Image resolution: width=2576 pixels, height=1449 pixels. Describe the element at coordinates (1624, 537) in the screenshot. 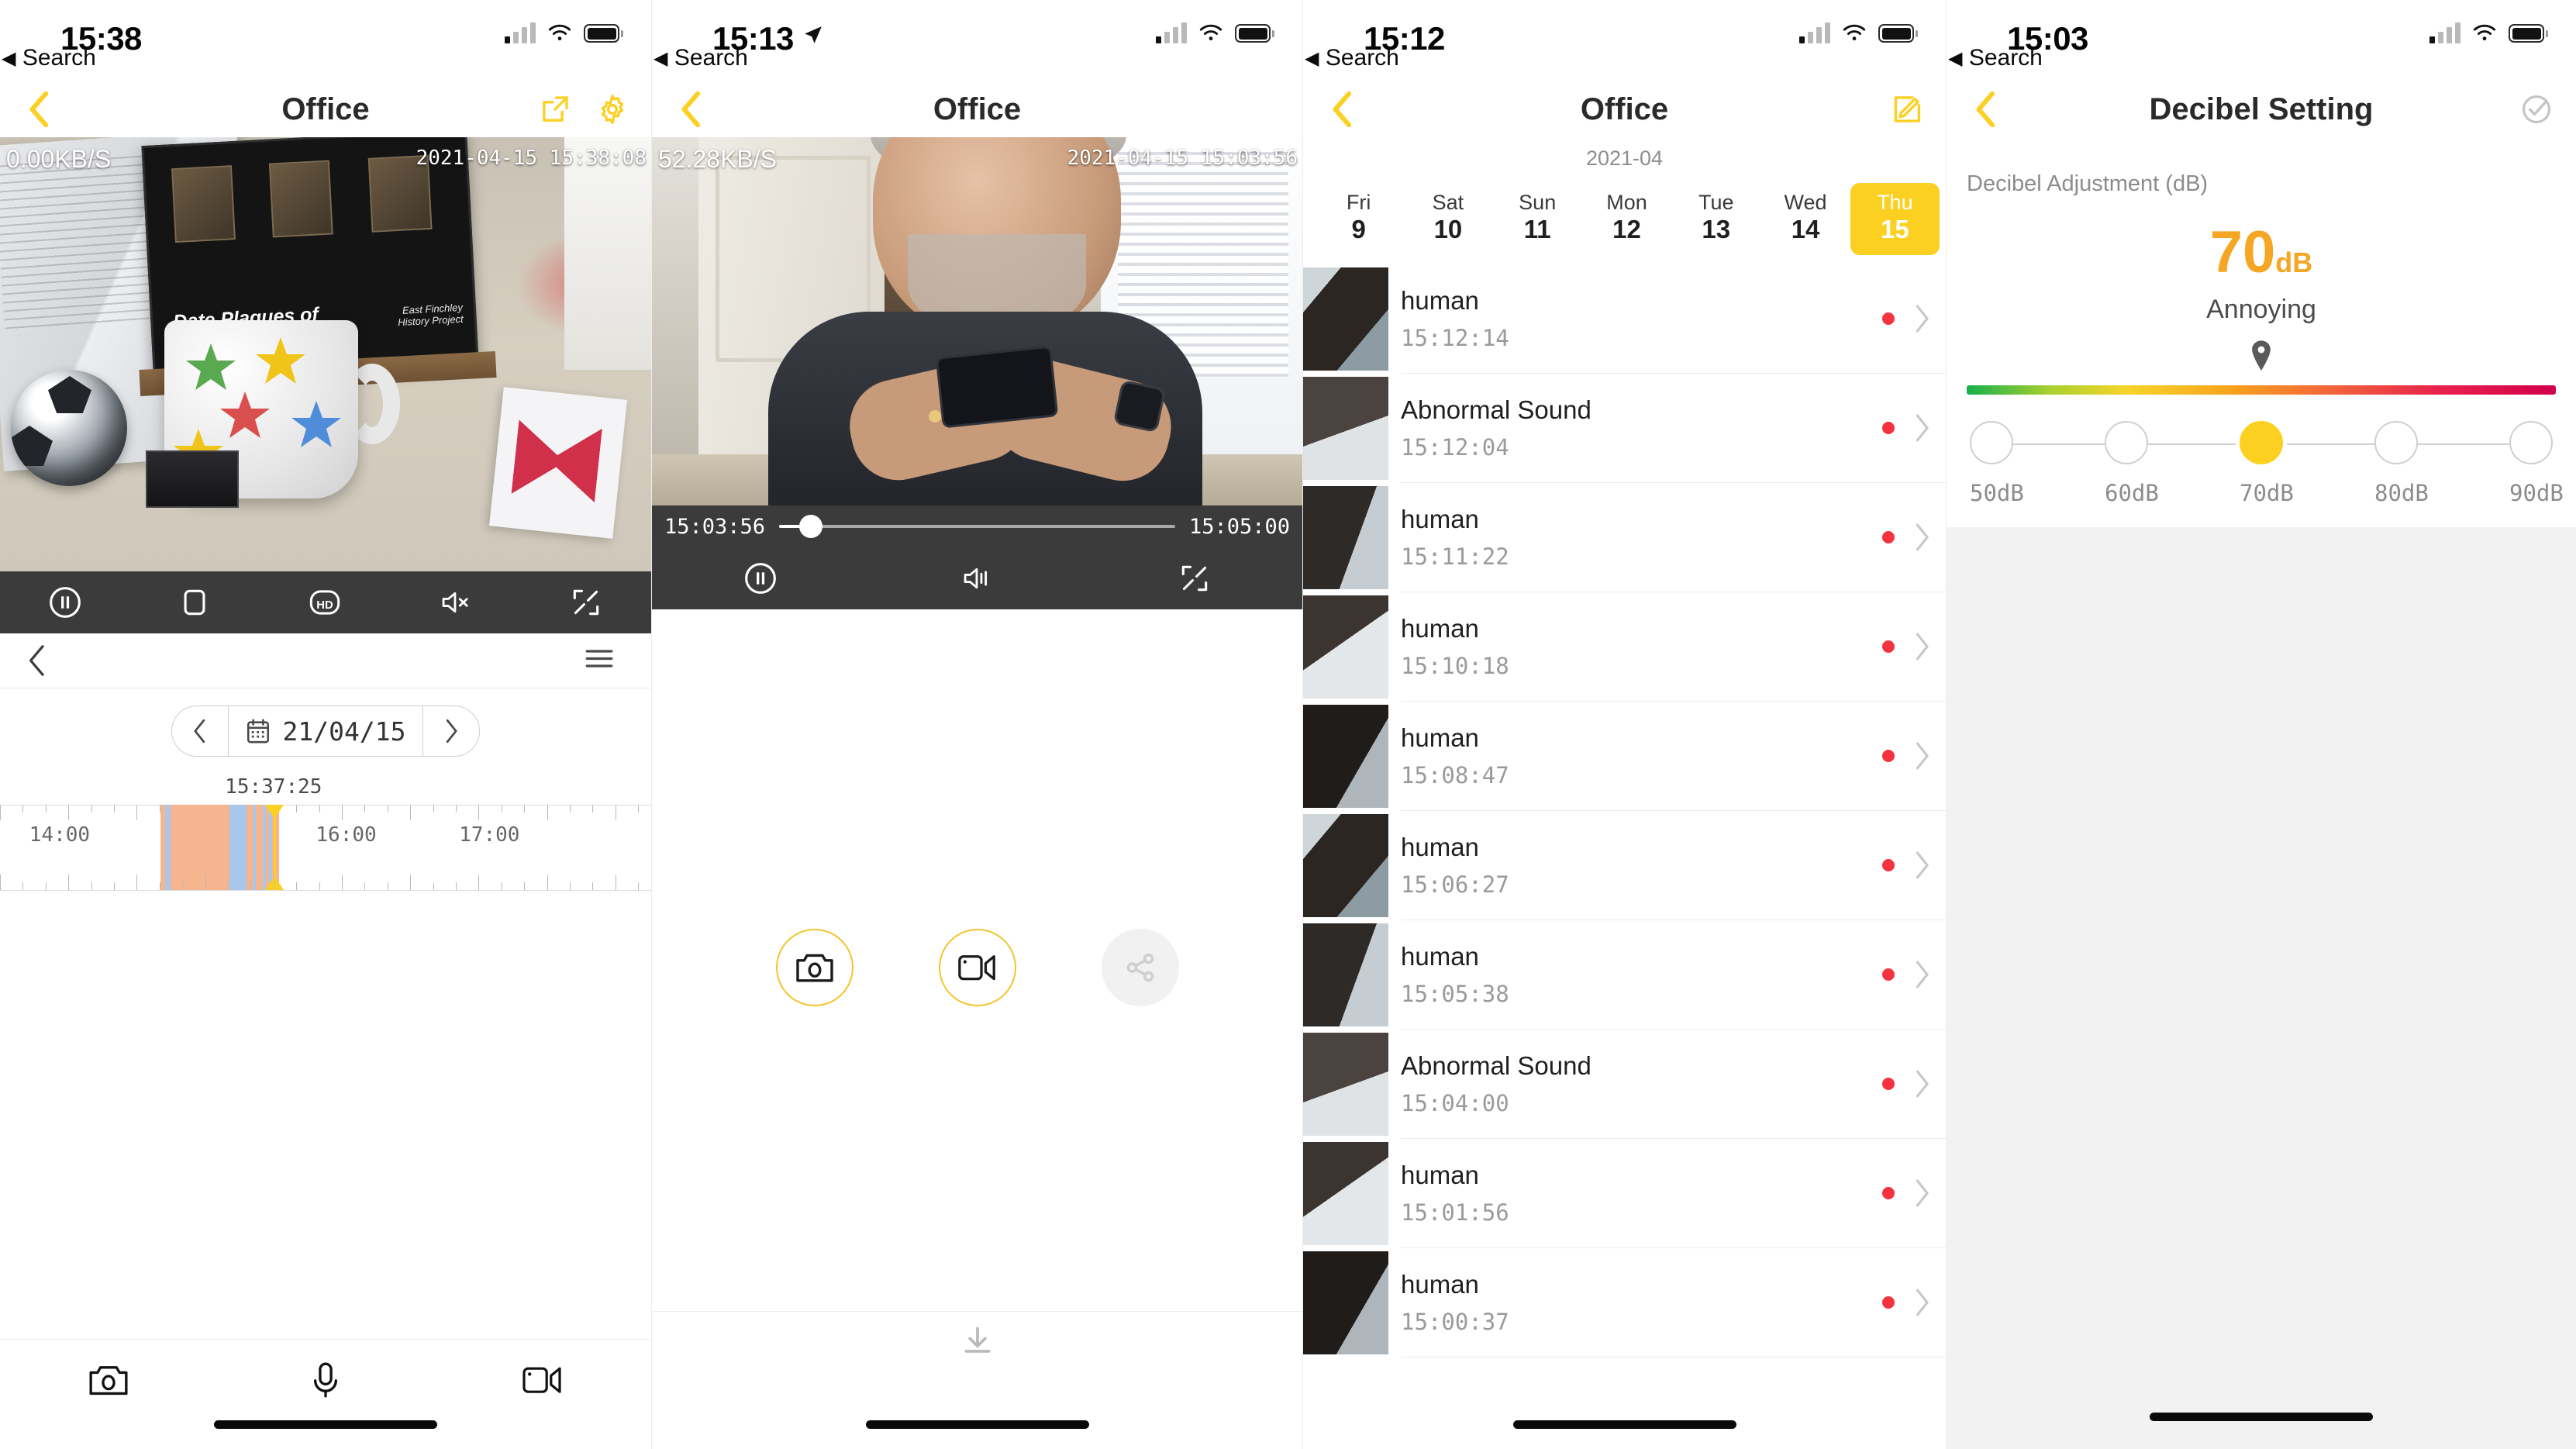

I see `event-row: human 15:11:22` at that location.